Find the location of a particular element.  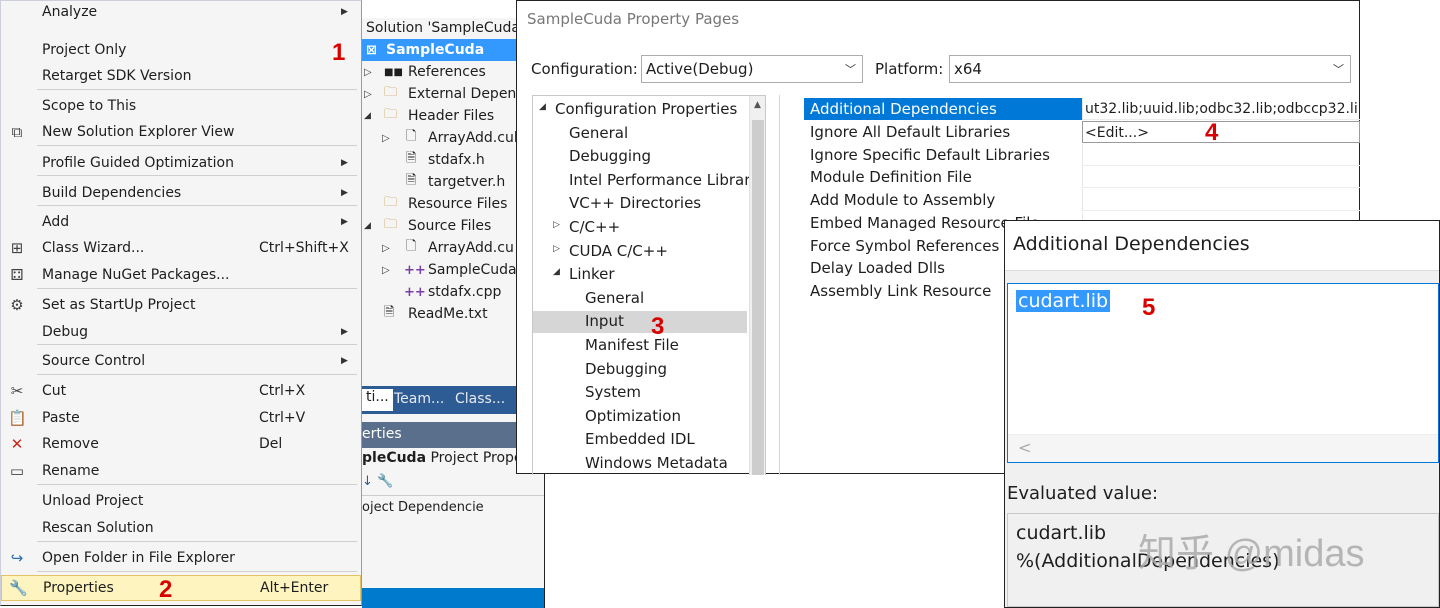

menu-item-project-only: Project Only is located at coordinates (181, 50).